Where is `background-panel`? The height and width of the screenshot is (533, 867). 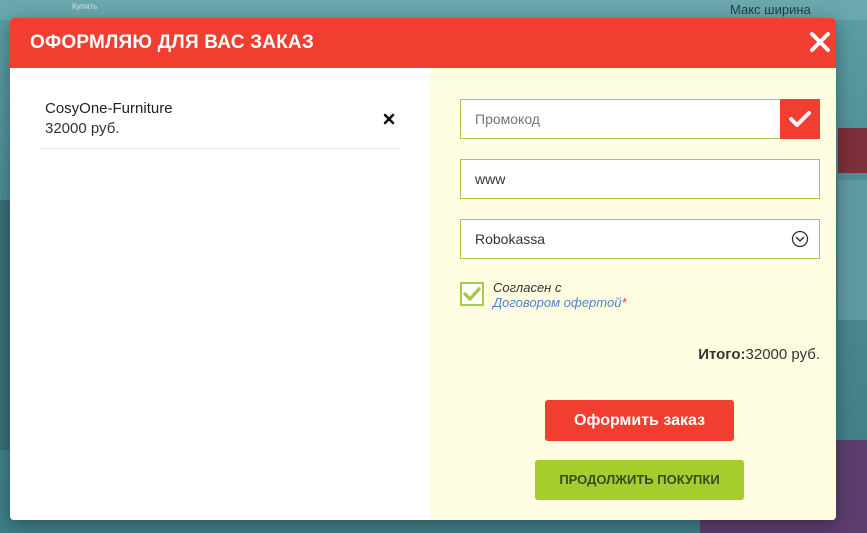 background-panel is located at coordinates (852, 250).